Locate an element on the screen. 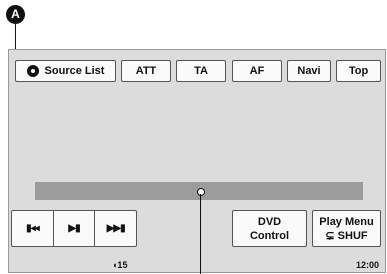  play-pause-button: ▶▮ is located at coordinates (75, 228).